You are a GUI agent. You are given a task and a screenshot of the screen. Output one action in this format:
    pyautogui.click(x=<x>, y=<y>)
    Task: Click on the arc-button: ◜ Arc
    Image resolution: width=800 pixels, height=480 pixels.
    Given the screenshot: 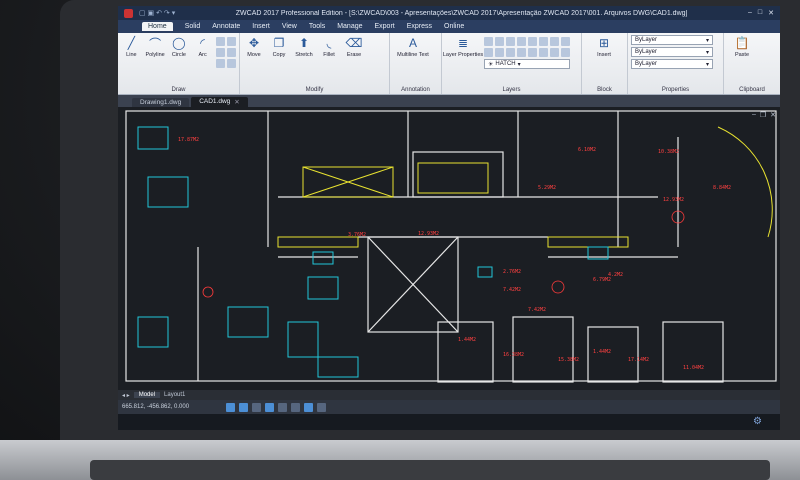 What is the action you would take?
    pyautogui.click(x=202, y=46)
    